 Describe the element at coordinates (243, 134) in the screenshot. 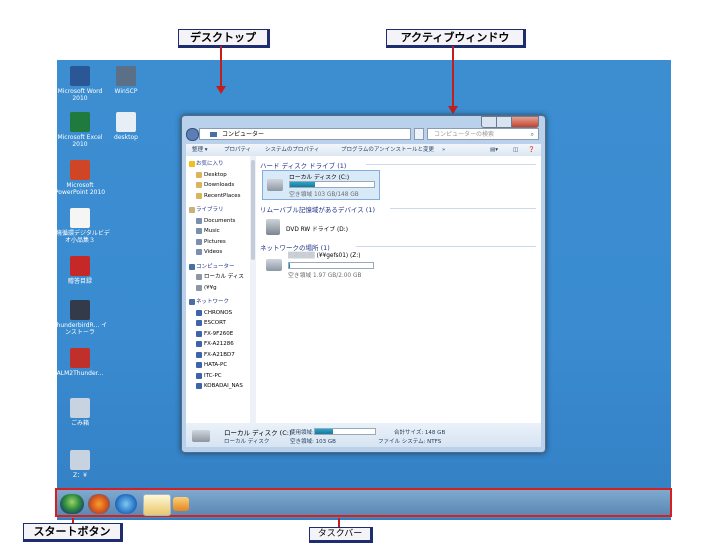

I see `address-text: コンピューター` at that location.